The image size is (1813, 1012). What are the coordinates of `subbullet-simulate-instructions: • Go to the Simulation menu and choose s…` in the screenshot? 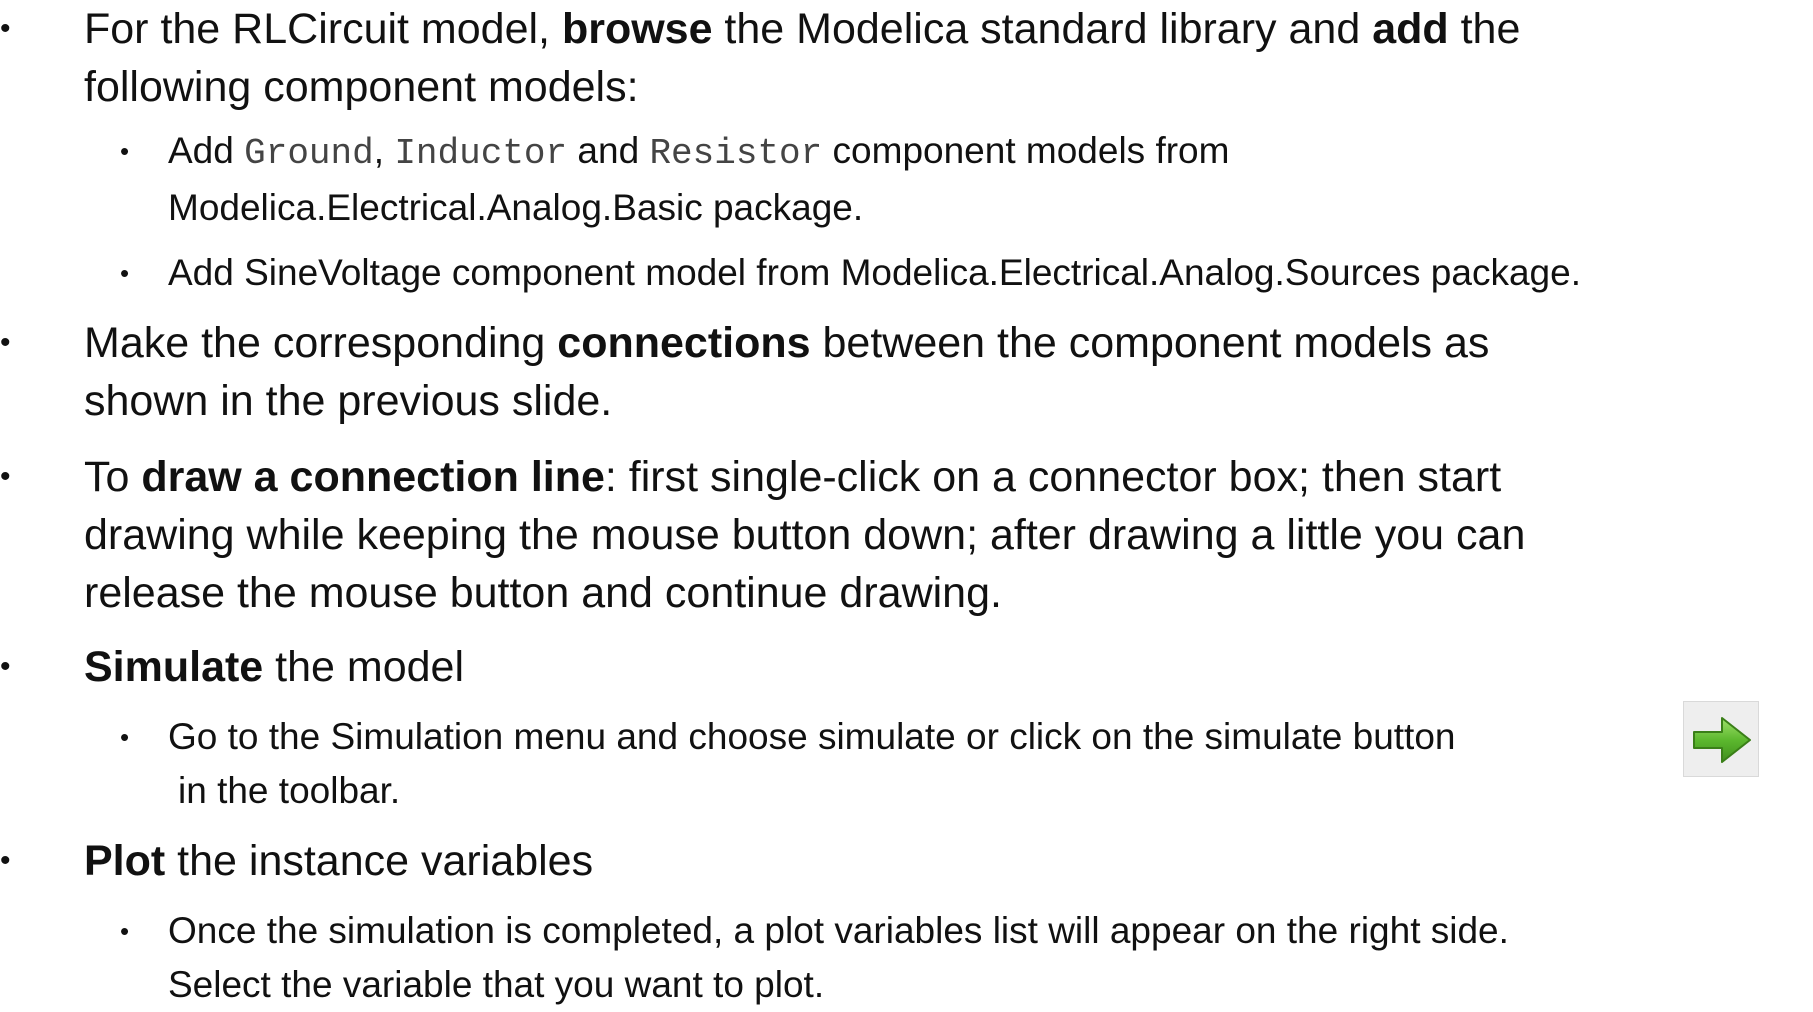 It's located at (904, 764).